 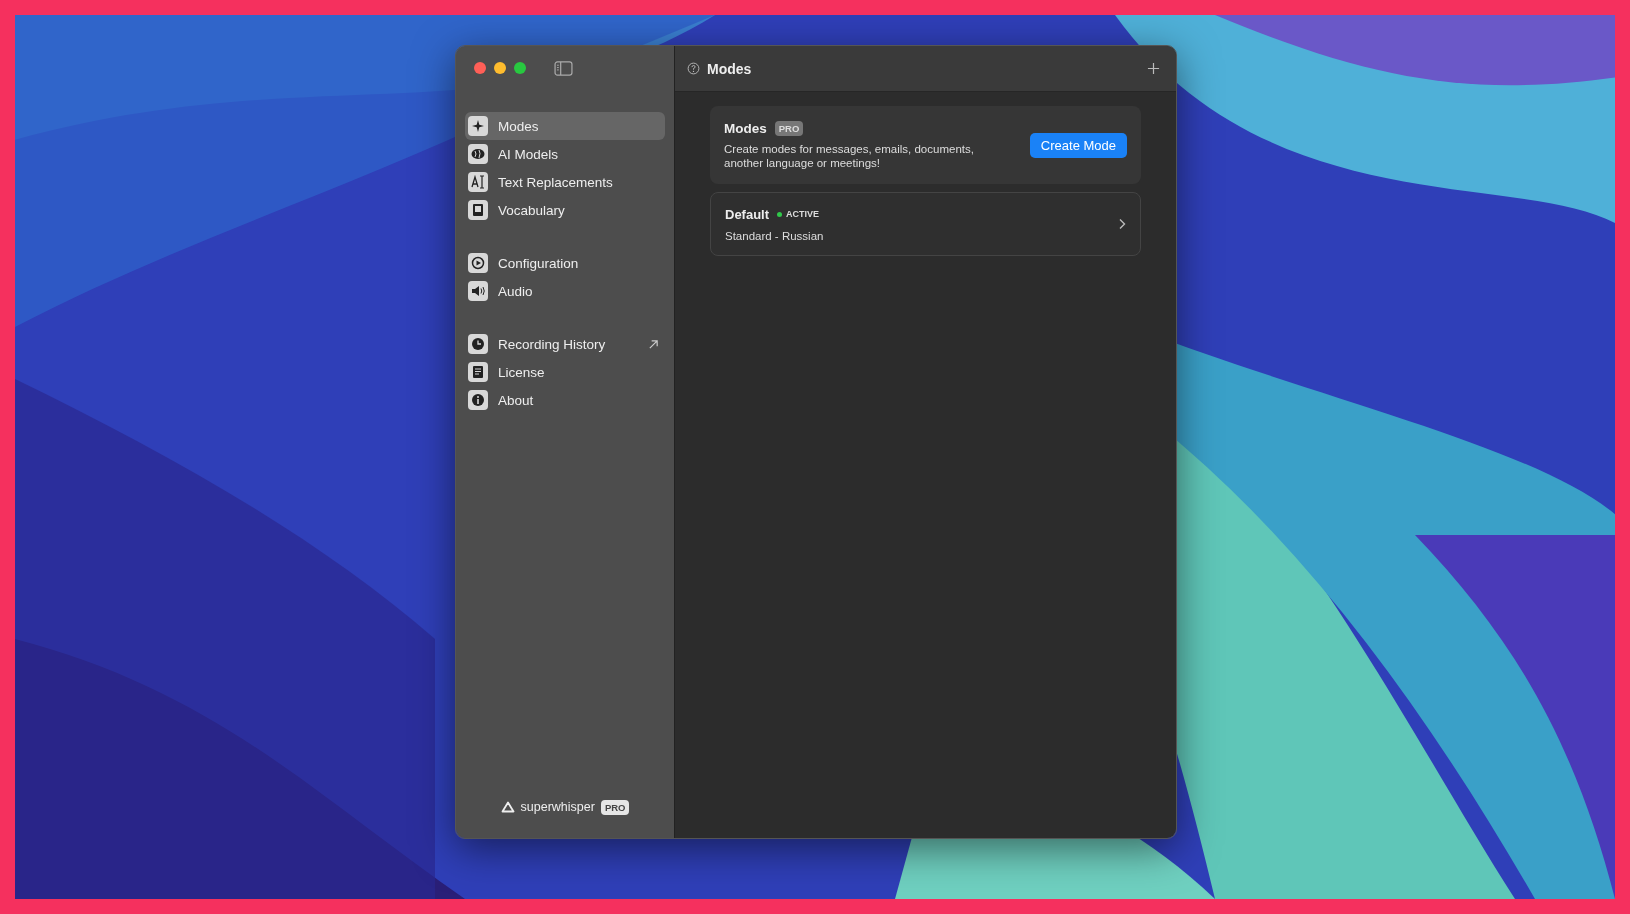 What do you see at coordinates (565, 372) in the screenshot?
I see `sidebar-item: License` at bounding box center [565, 372].